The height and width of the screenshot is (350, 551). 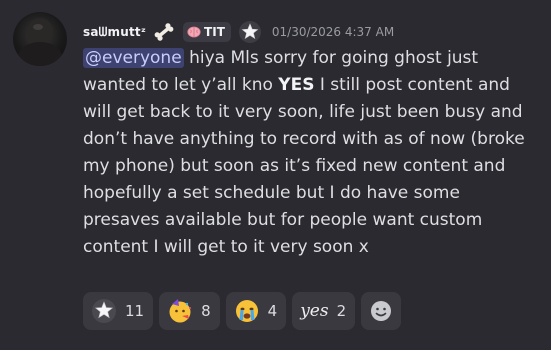 I want to click on message-line: hiya Mls sorry for going ghost just, so click(x=331, y=58).